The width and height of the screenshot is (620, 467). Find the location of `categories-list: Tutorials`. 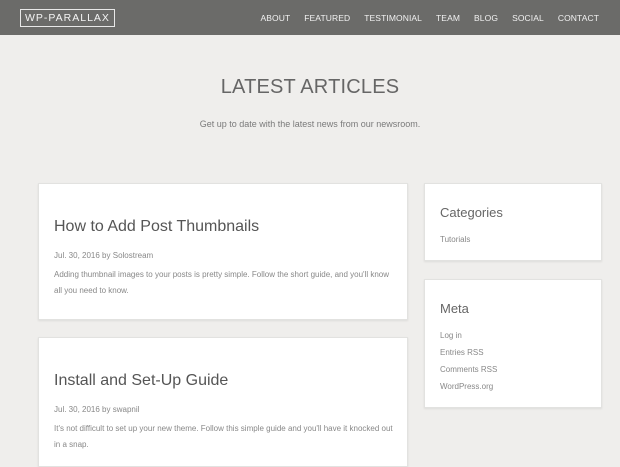

categories-list: Tutorials is located at coordinates (455, 239).